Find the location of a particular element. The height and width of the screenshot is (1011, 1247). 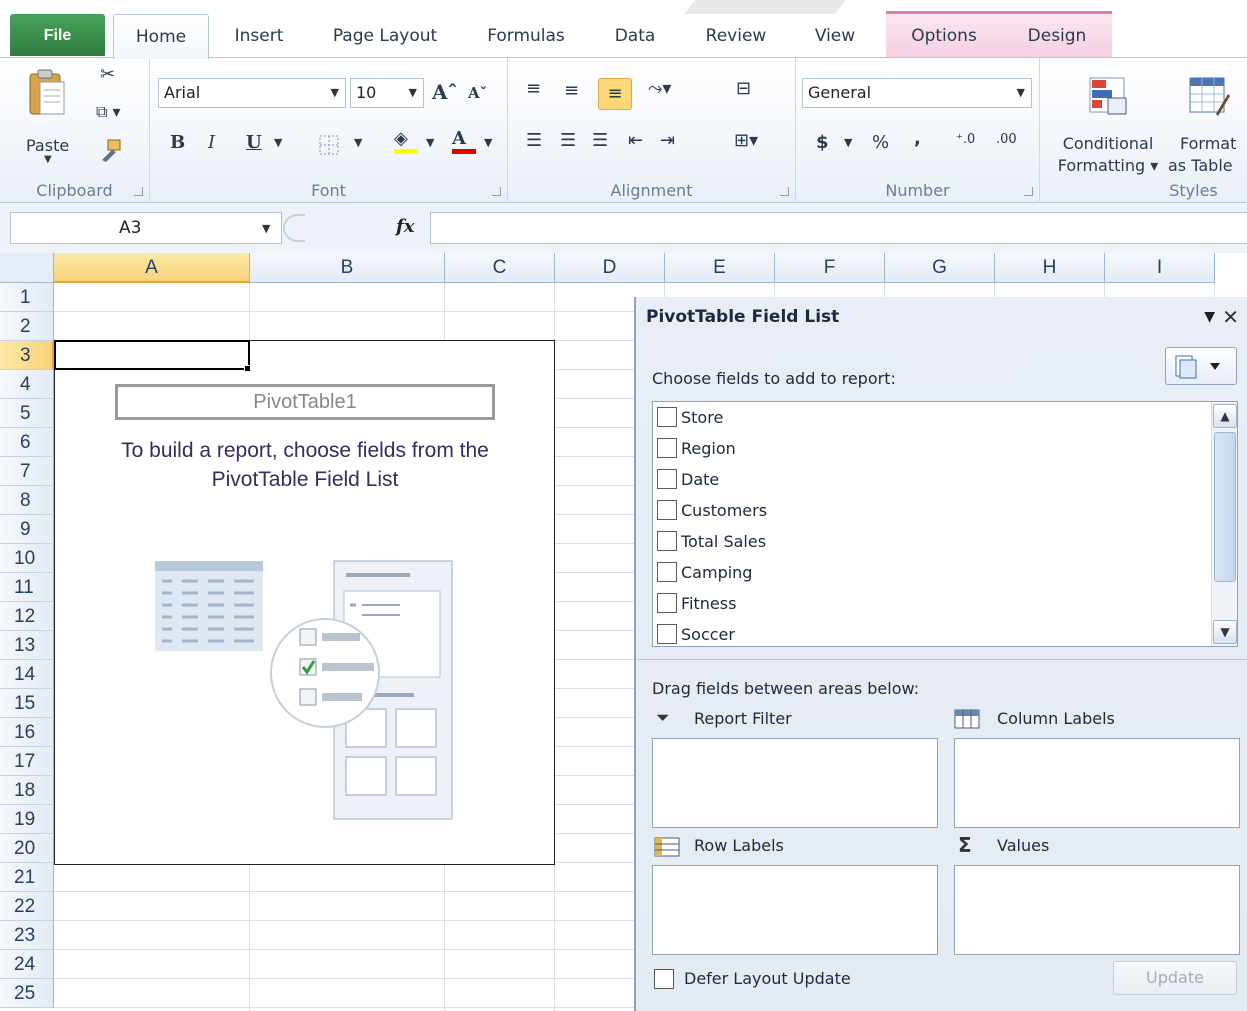

shrink-font-icon: Aˇ is located at coordinates (477, 93).